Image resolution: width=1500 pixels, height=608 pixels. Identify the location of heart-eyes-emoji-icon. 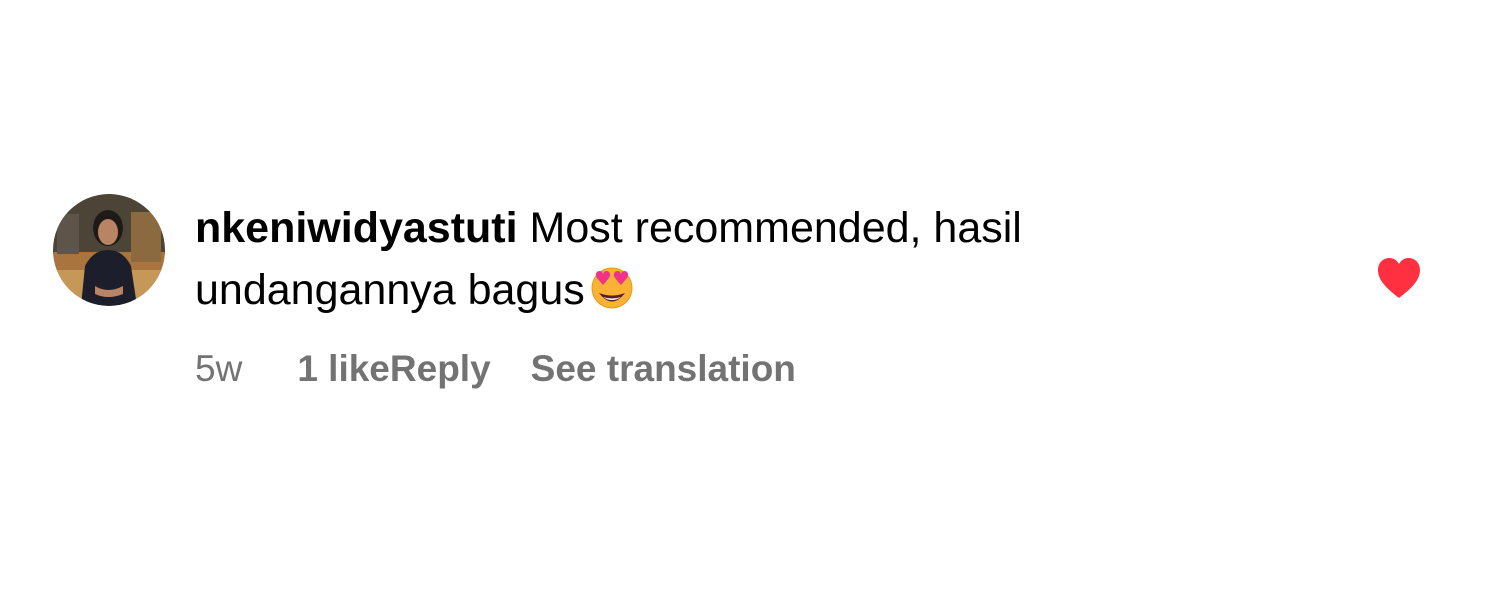
(612, 287).